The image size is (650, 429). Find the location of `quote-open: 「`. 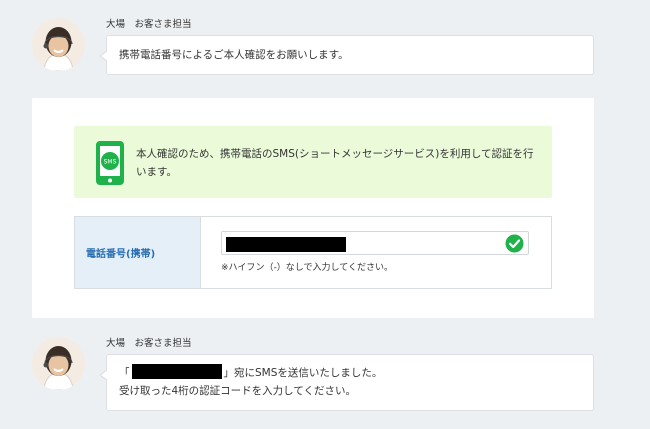

quote-open: 「 is located at coordinates (124, 373).